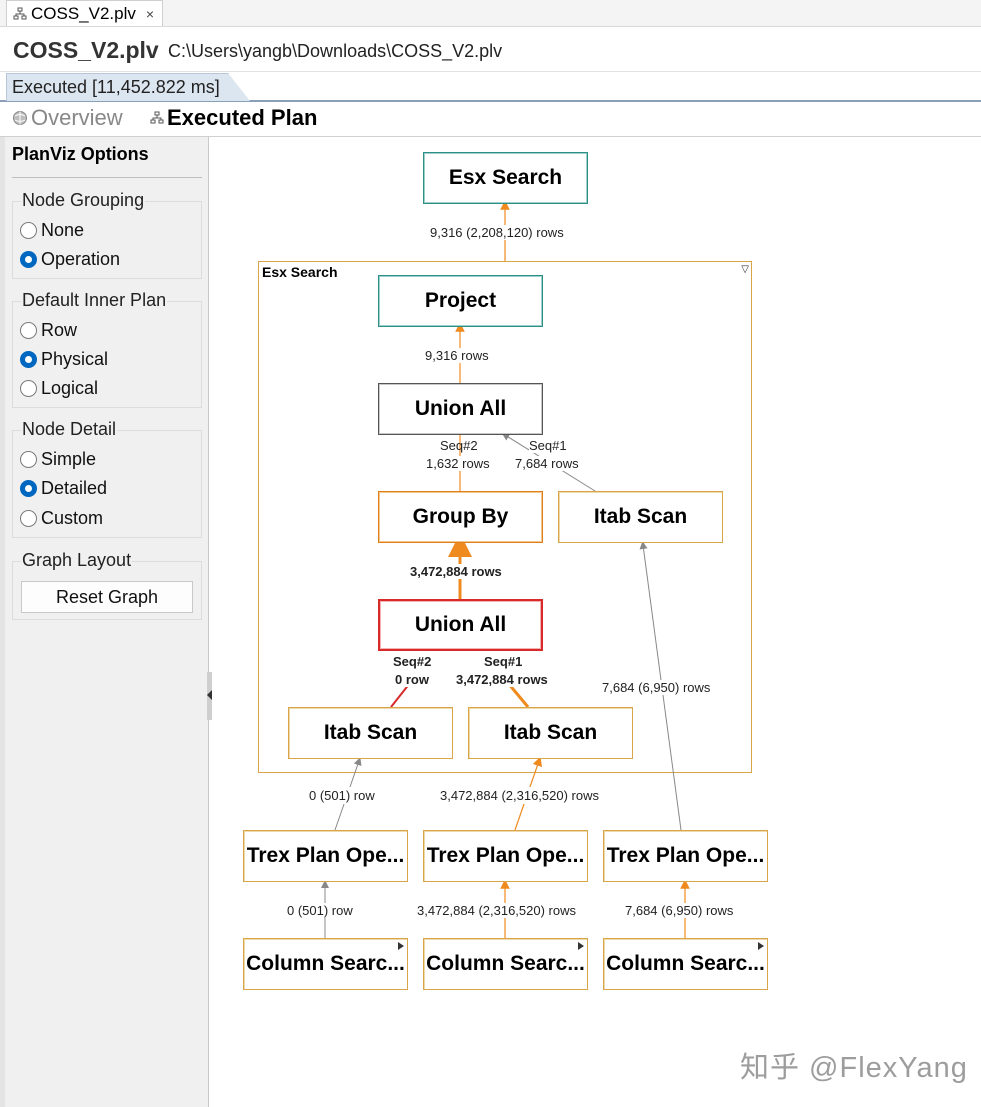  I want to click on radio-label: Detailed, so click(74, 488).